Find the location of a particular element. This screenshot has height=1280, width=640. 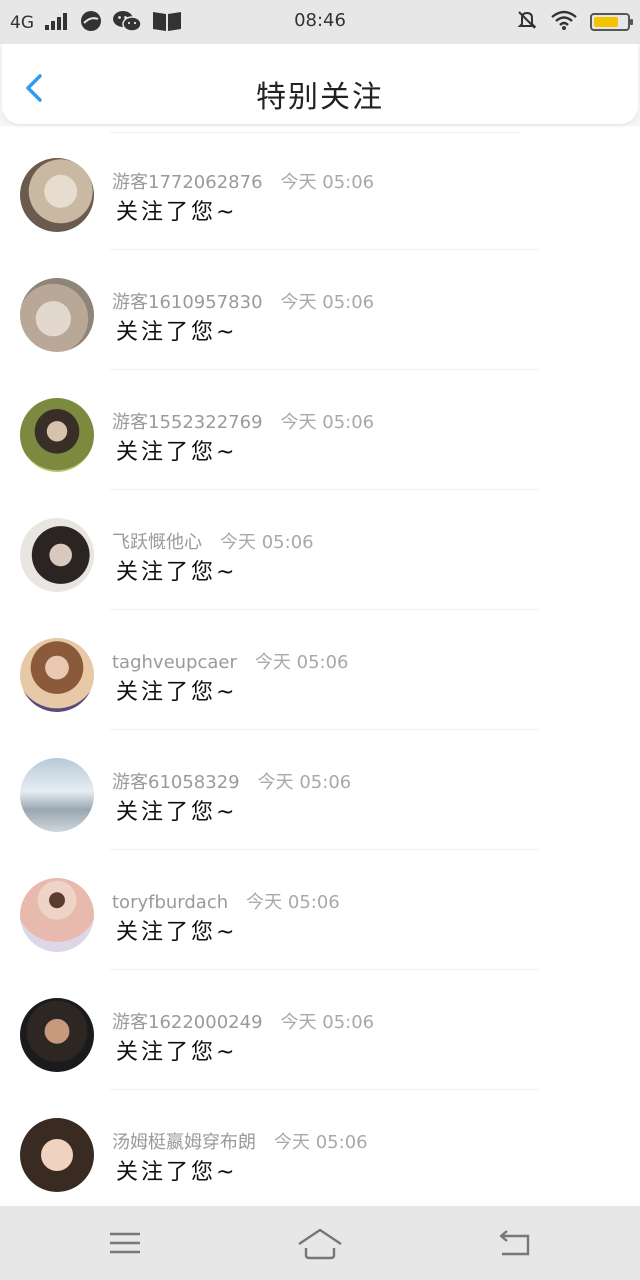

home-button is located at coordinates (320, 1244).